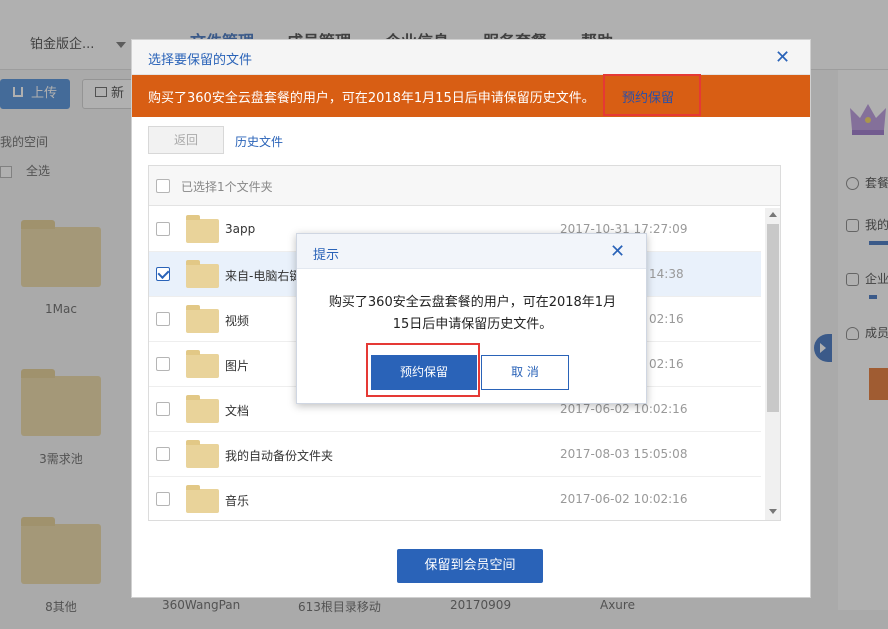  Describe the element at coordinates (163, 186) in the screenshot. I see `select-all-checkbox` at that location.